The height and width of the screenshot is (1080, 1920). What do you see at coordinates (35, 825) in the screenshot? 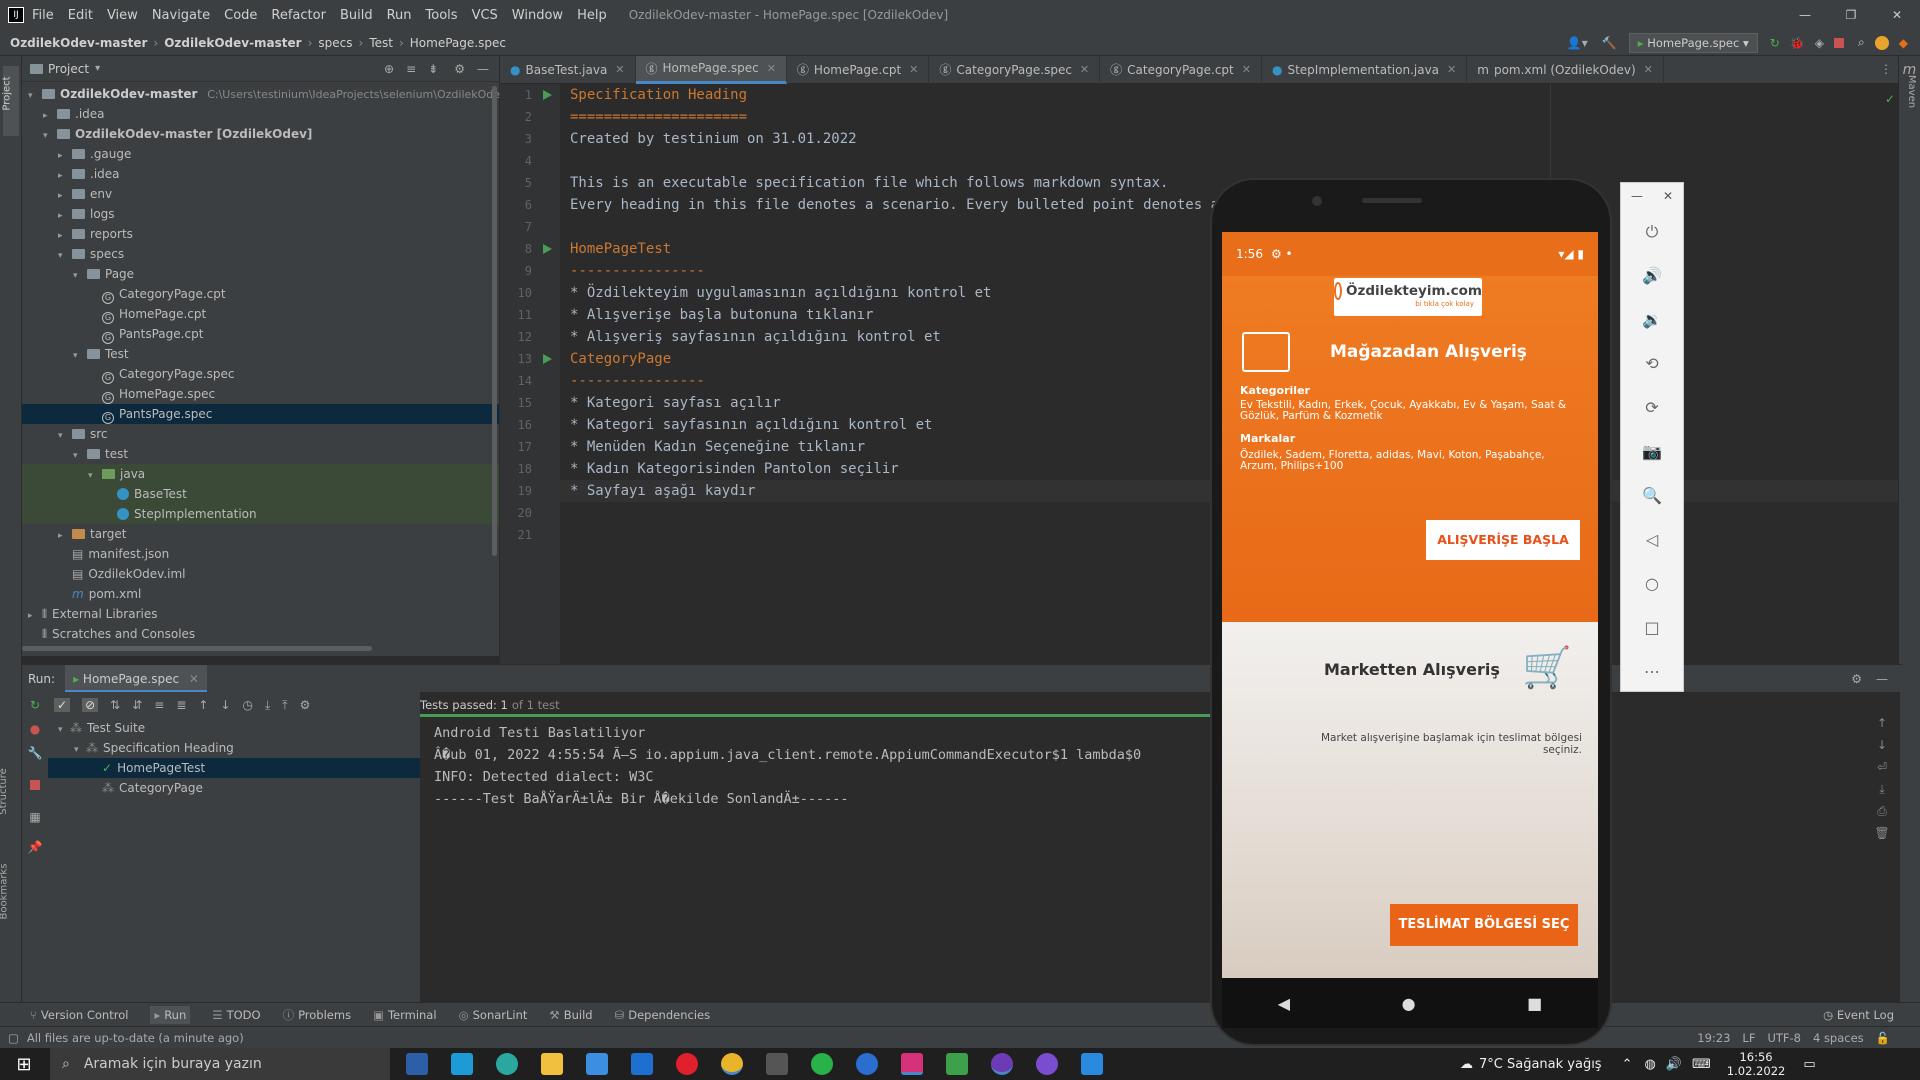
I see `layout-icon: ▦` at bounding box center [35, 825].